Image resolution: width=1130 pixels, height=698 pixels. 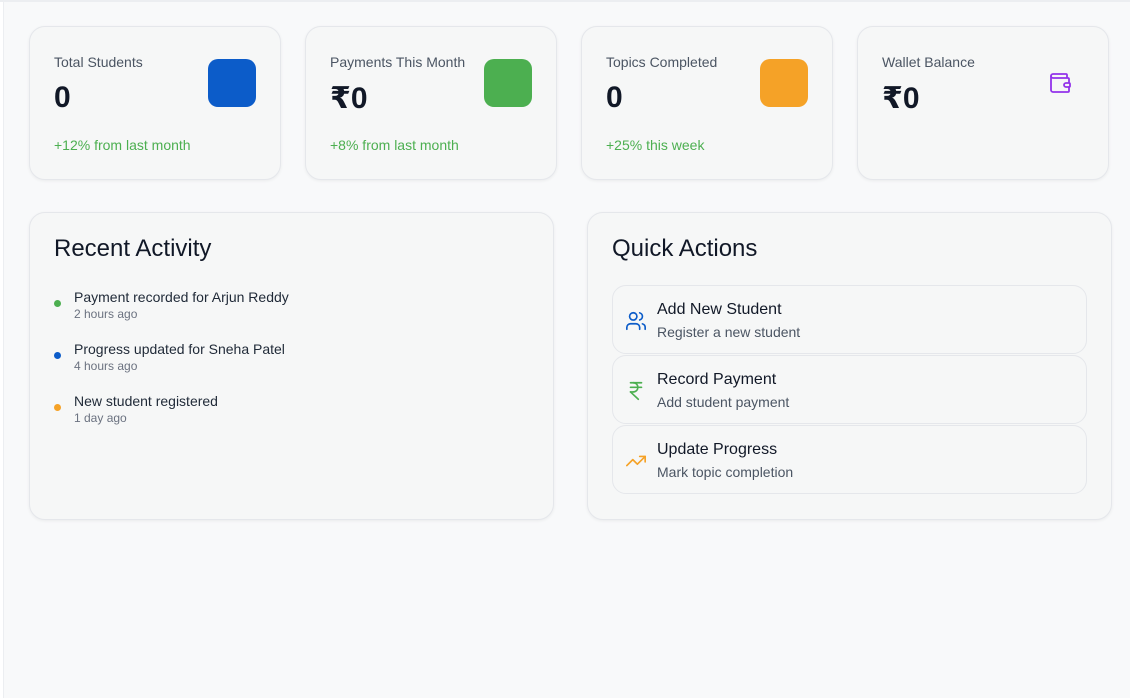 What do you see at coordinates (849, 319) in the screenshot?
I see `add-new-student-button: Add New Student Register a new student` at bounding box center [849, 319].